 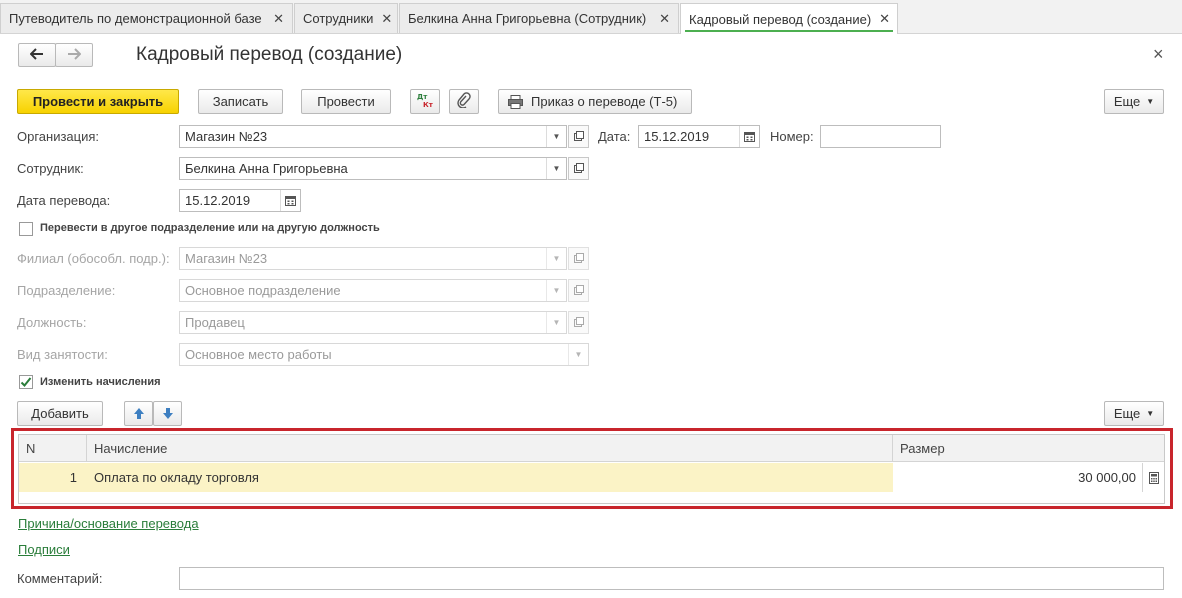 I want to click on transfer-date-field: 15.12.2019, so click(x=240, y=200).